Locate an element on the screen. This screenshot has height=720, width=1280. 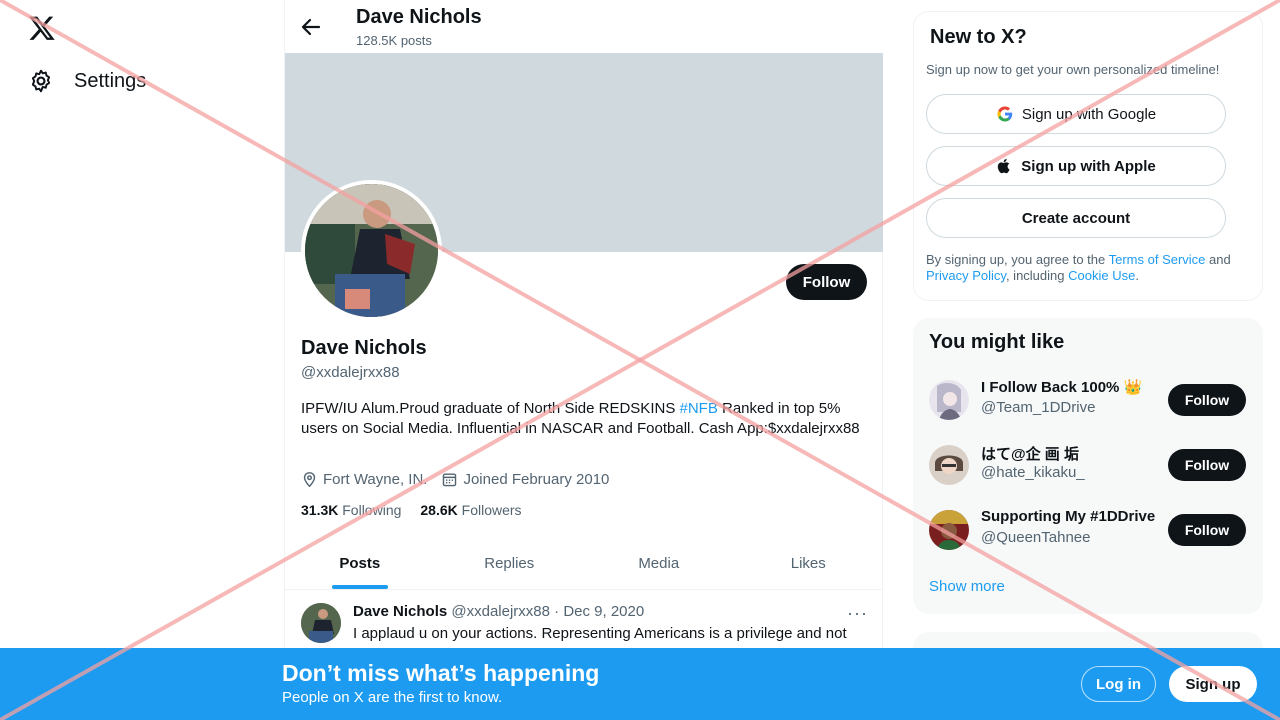
privacy-link: Privacy Policy is located at coordinates (966, 275).